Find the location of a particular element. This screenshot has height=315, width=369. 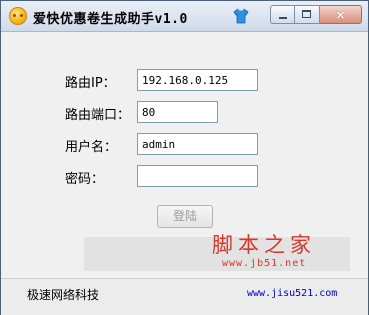

password-label: 密码： is located at coordinates (85, 179).